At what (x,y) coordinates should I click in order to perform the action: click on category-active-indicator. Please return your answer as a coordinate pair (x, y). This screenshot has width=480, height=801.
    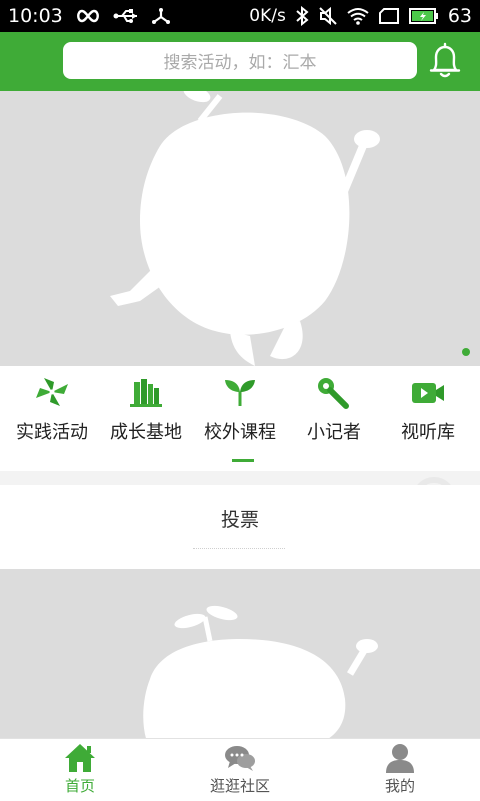
    Looking at the image, I should click on (243, 460).